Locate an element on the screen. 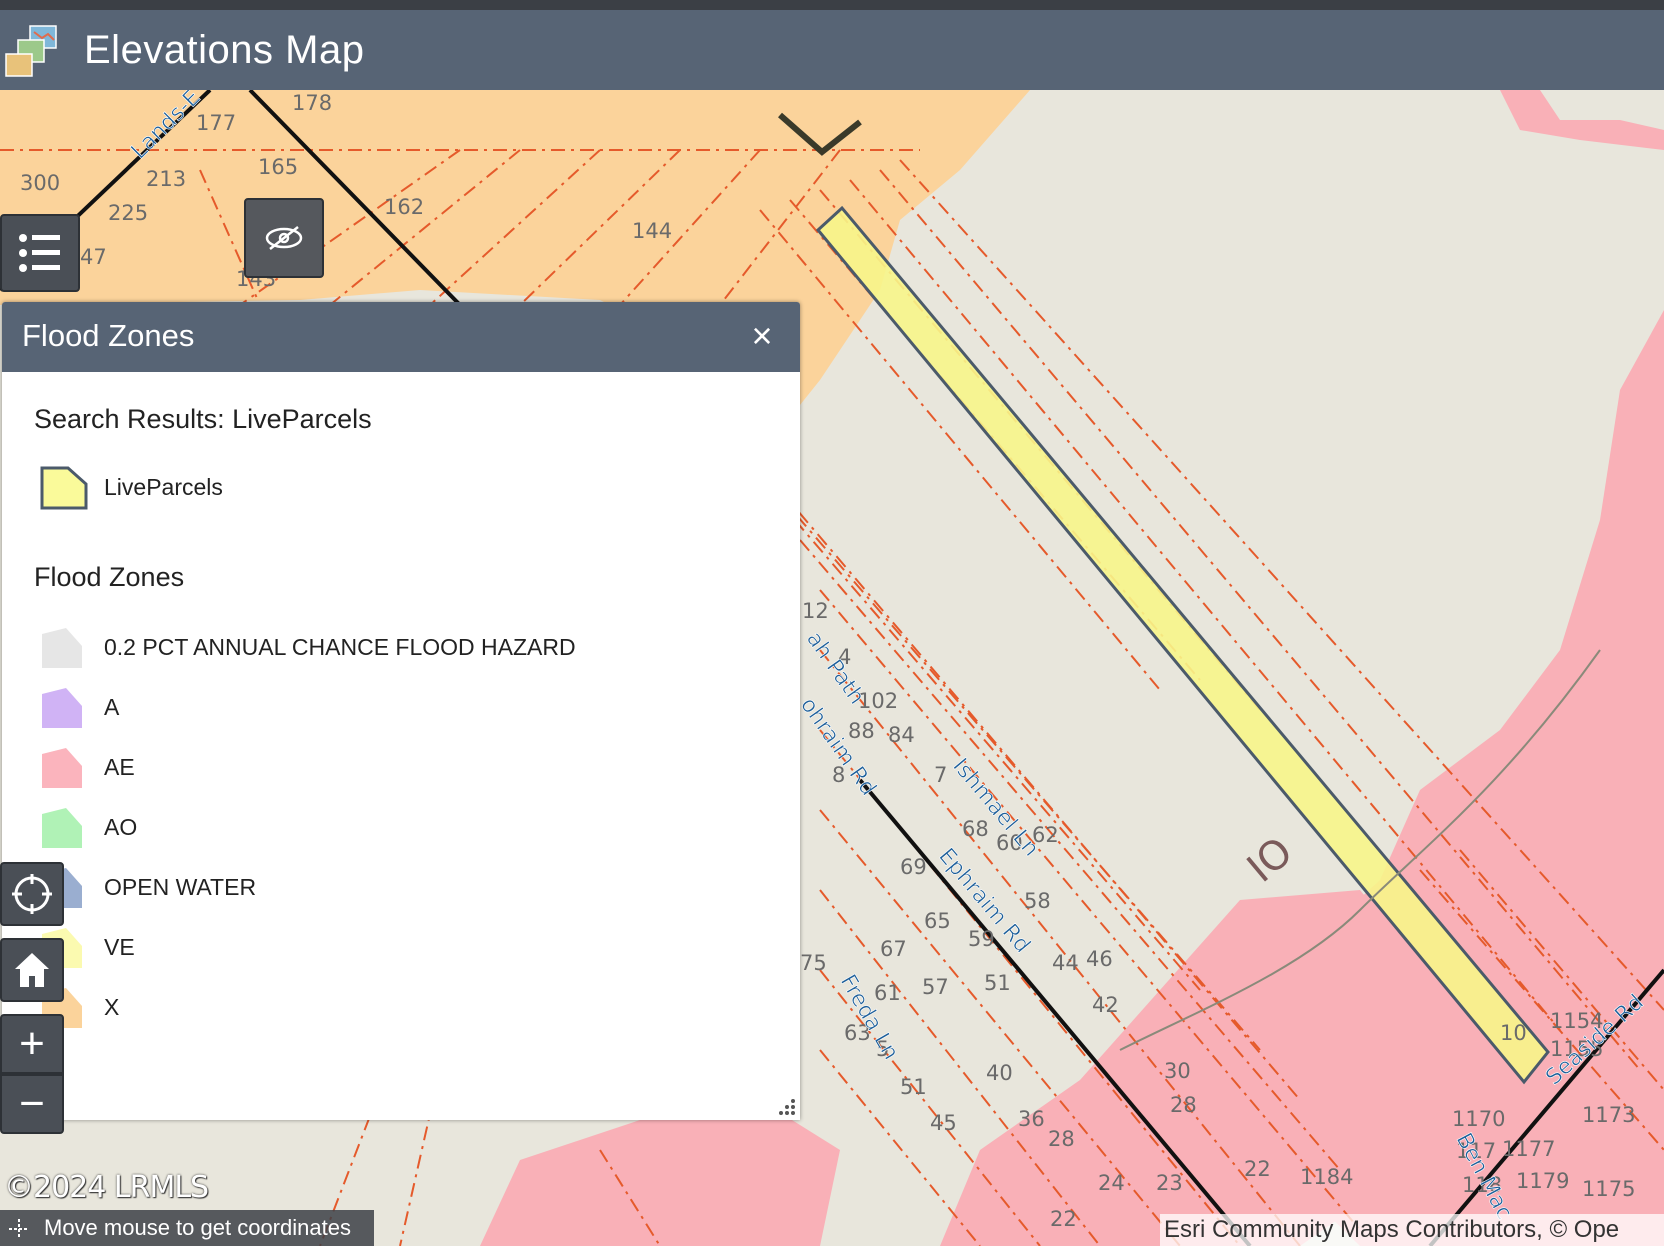 This screenshot has width=1664, height=1246. parcel-number: 30 is located at coordinates (1177, 1071).